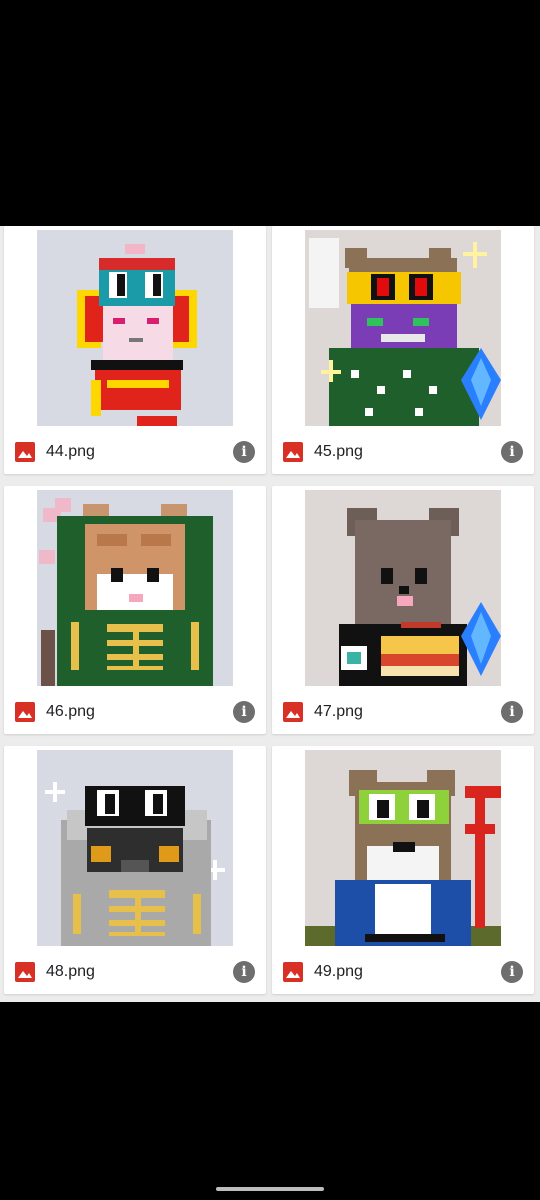  I want to click on file-card: 49.png i, so click(403, 870).